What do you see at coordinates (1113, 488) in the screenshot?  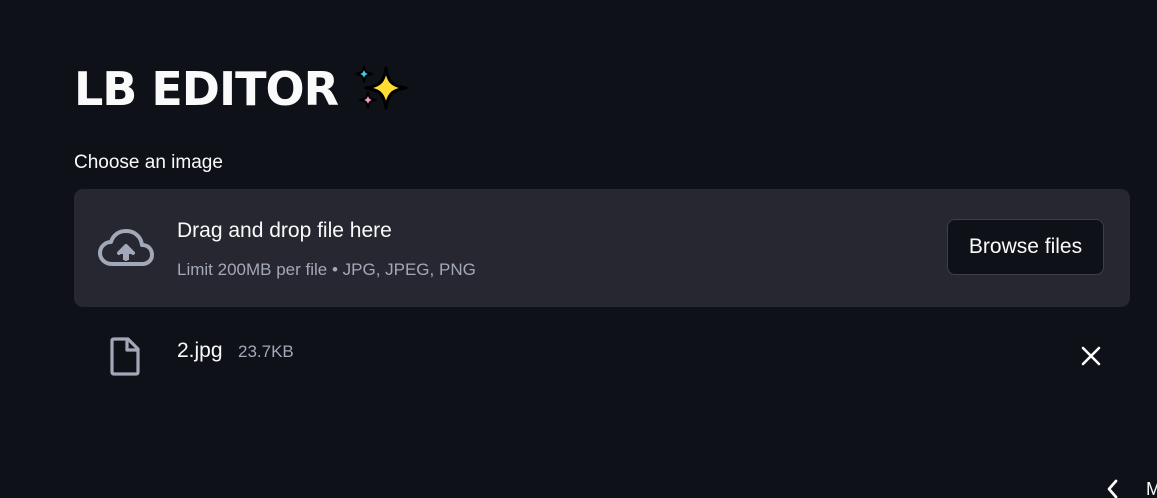 I see `chevron-left-icon` at bounding box center [1113, 488].